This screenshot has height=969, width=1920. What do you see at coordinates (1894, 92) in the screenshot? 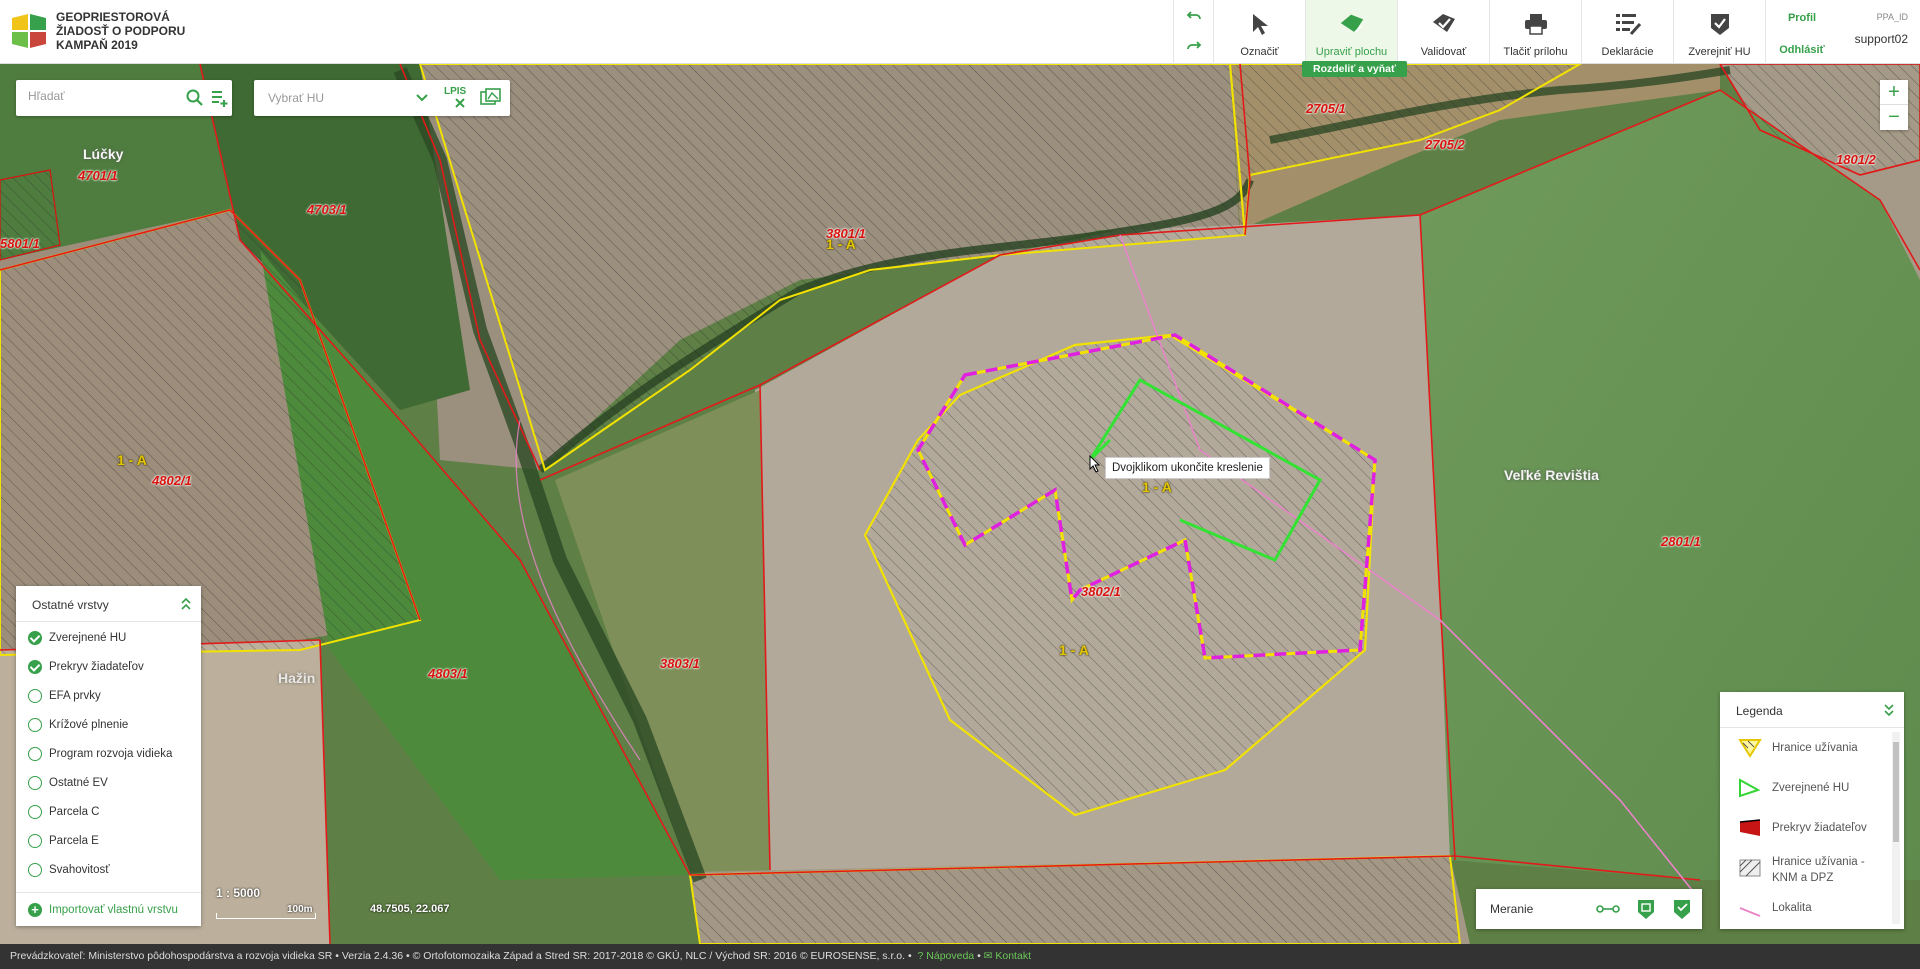
I see `zoom-in-button: +` at bounding box center [1894, 92].